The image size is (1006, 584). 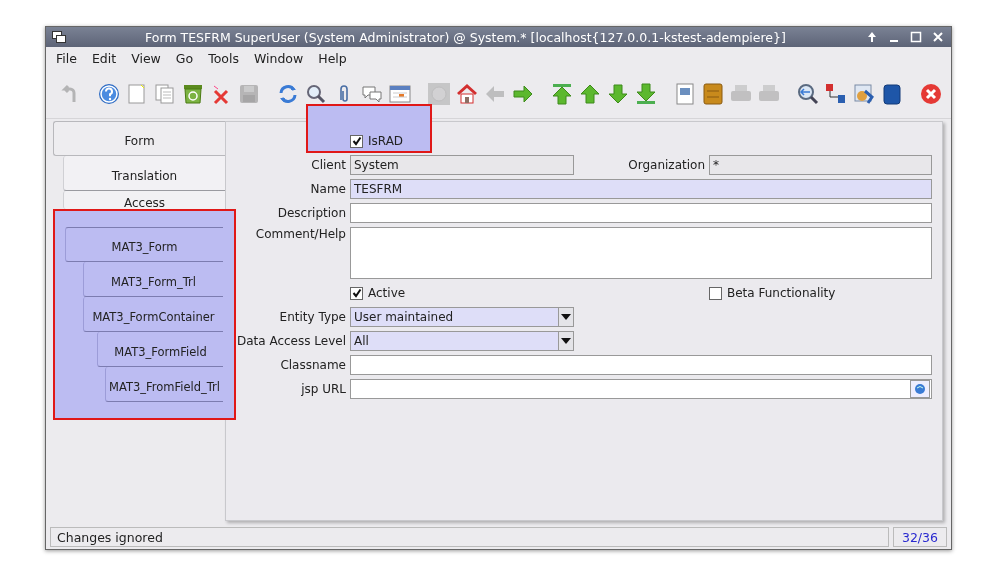 I want to click on checkbox: Active, so click(x=378, y=293).